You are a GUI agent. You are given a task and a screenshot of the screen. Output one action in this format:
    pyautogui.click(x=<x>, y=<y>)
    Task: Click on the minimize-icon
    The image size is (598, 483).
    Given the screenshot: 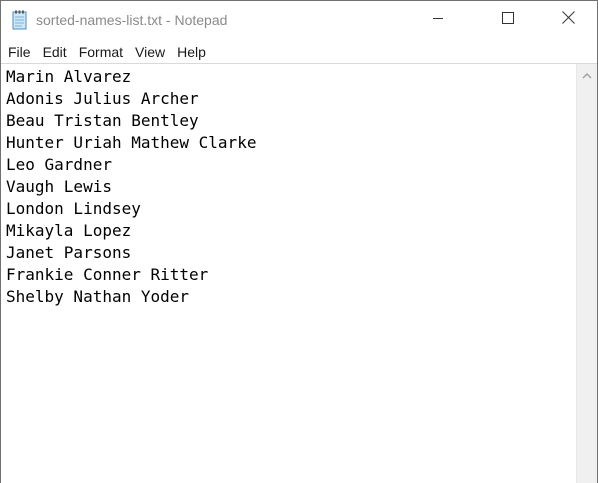 What is the action you would take?
    pyautogui.click(x=438, y=20)
    